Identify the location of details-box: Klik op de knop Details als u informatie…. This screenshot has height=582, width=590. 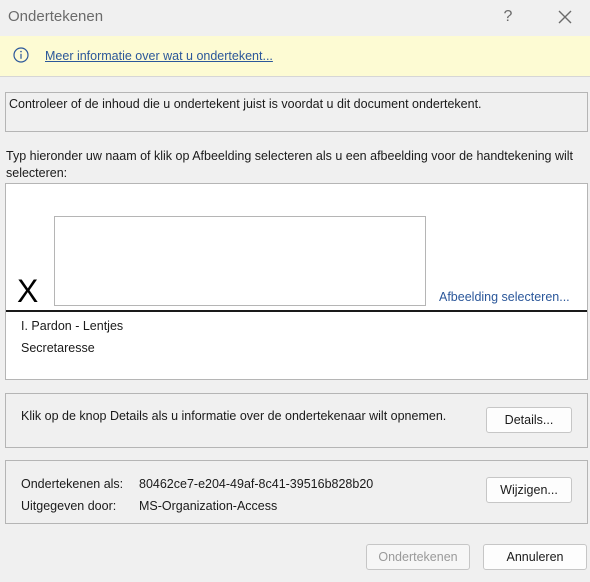
(296, 420).